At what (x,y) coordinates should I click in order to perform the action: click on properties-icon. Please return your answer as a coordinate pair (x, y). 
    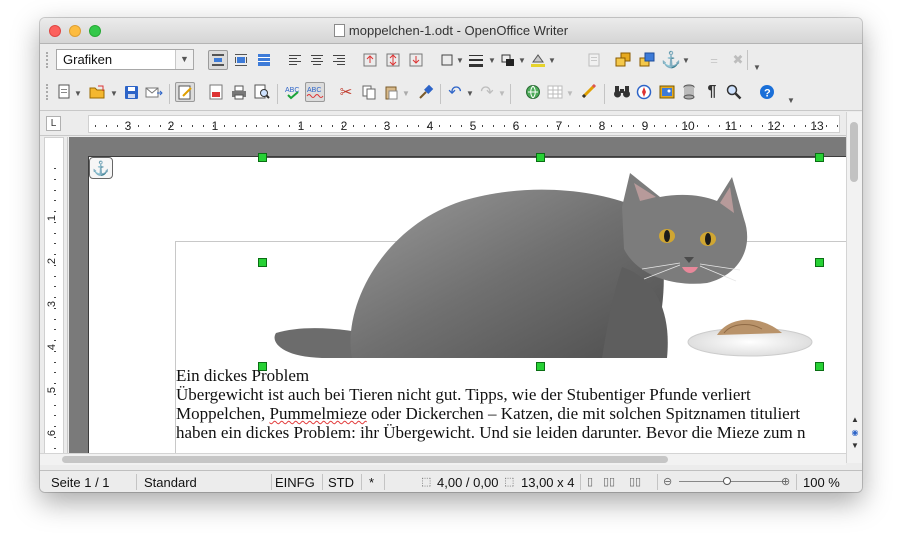
    Looking at the image, I should click on (594, 60).